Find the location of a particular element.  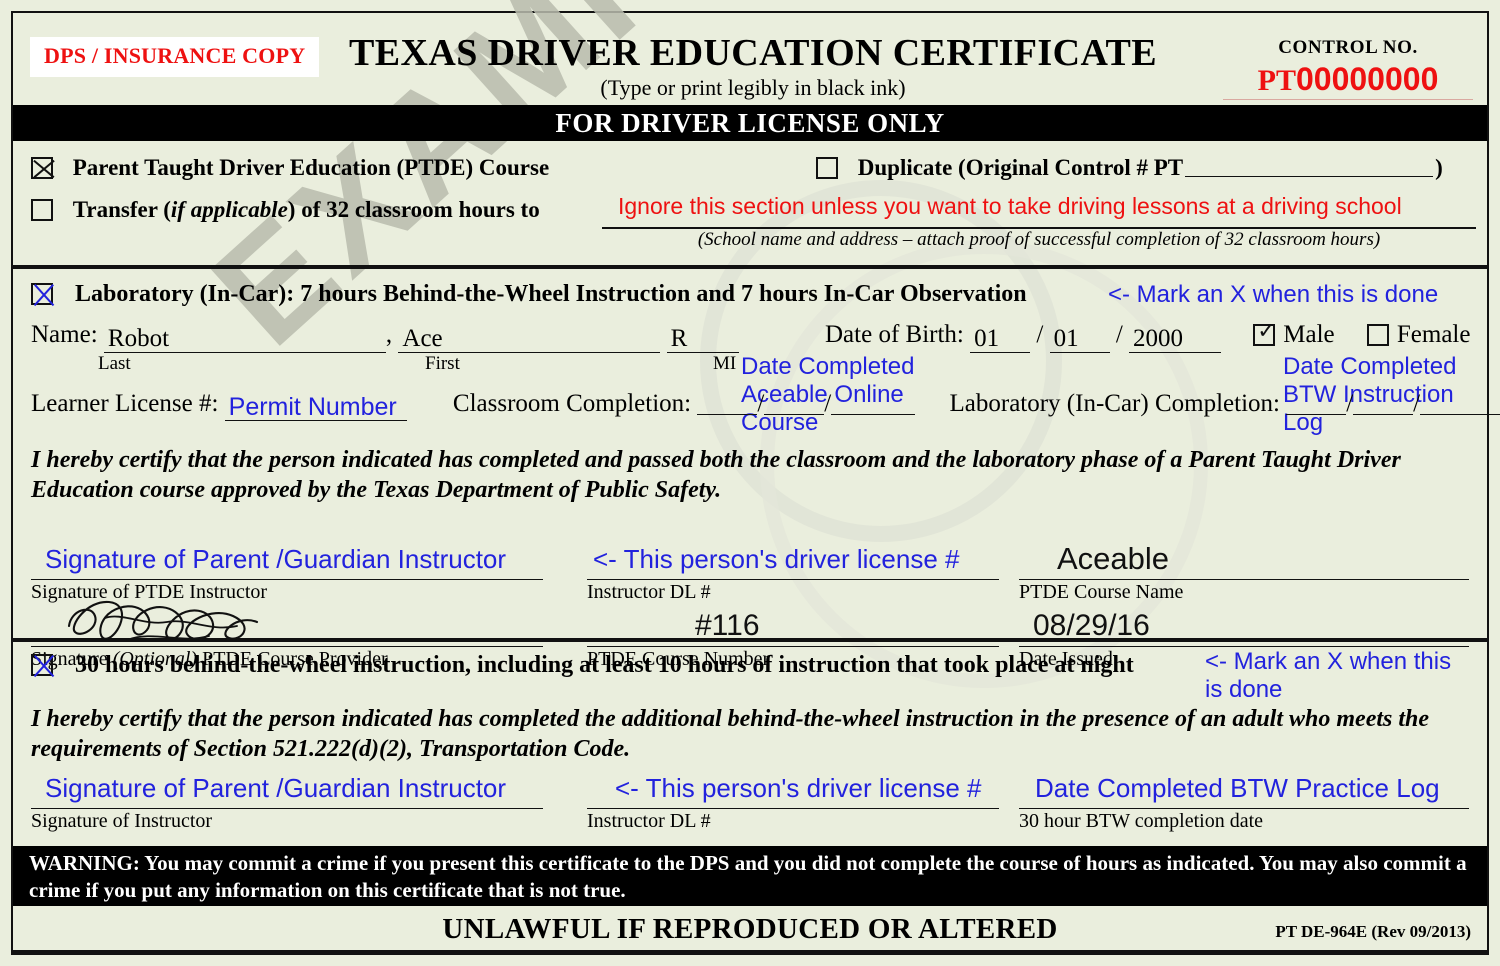

dob-label: Date of Birth: is located at coordinates (894, 334).